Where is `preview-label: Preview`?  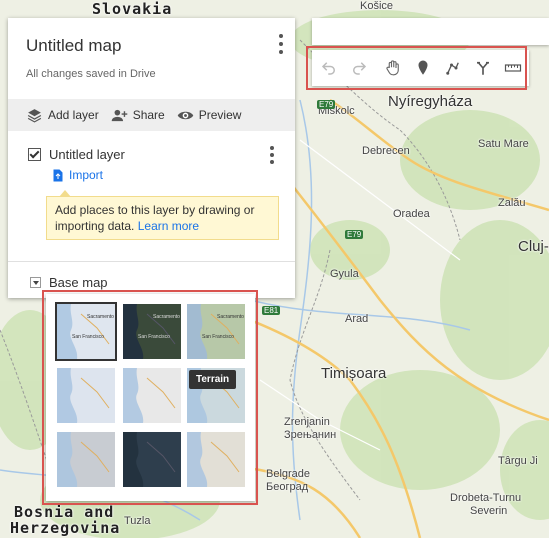 preview-label: Preview is located at coordinates (220, 115).